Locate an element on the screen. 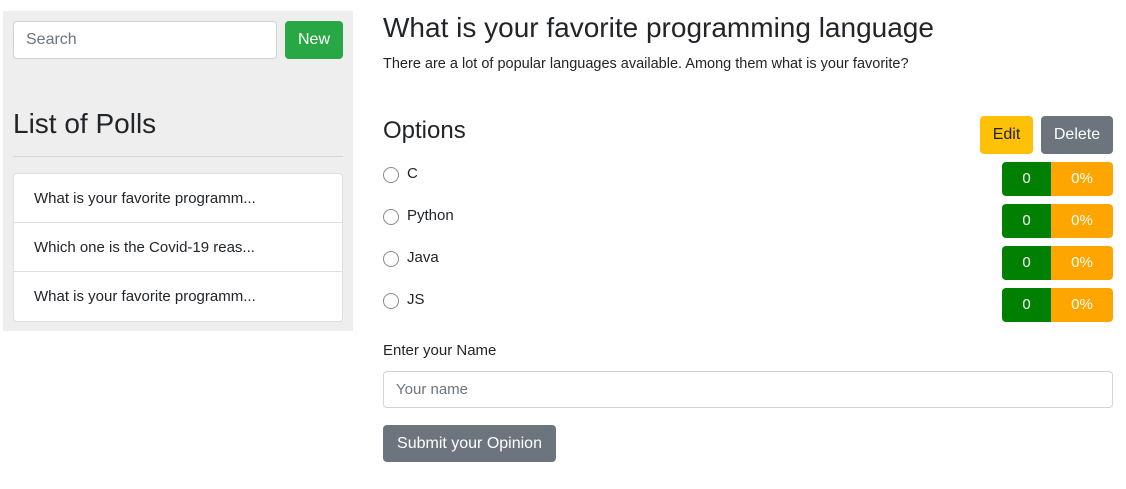 This screenshot has height=489, width=1126. option-label: Python is located at coordinates (430, 215).